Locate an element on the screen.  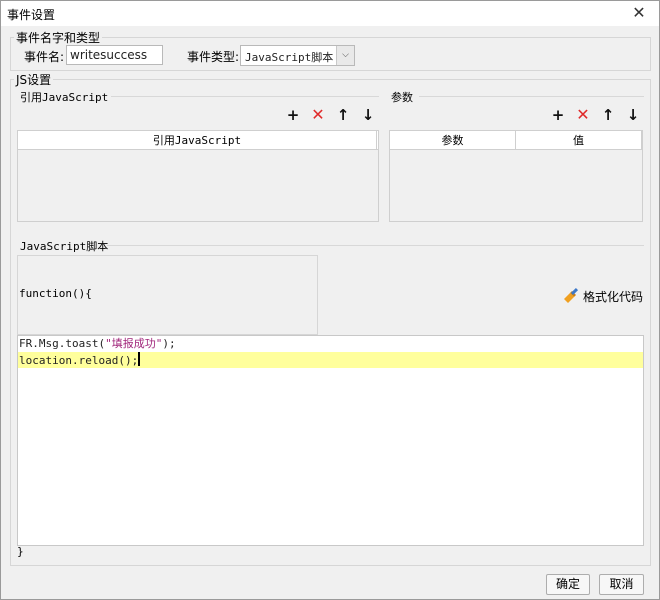
param-value-column-header: 值 is located at coordinates (579, 140).